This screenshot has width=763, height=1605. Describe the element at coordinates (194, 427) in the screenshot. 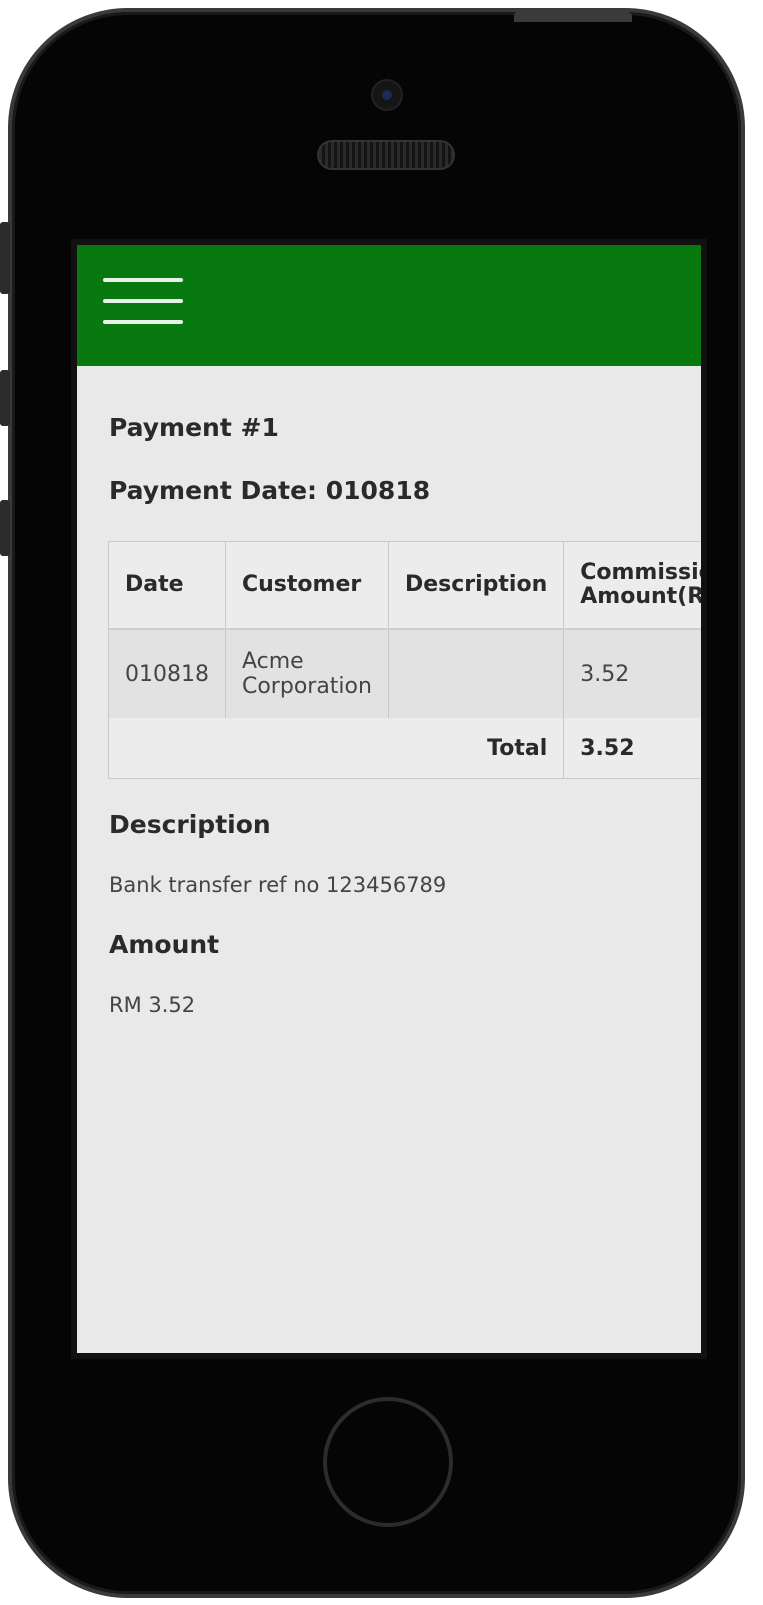

I see `payment-title: Payment #1` at that location.